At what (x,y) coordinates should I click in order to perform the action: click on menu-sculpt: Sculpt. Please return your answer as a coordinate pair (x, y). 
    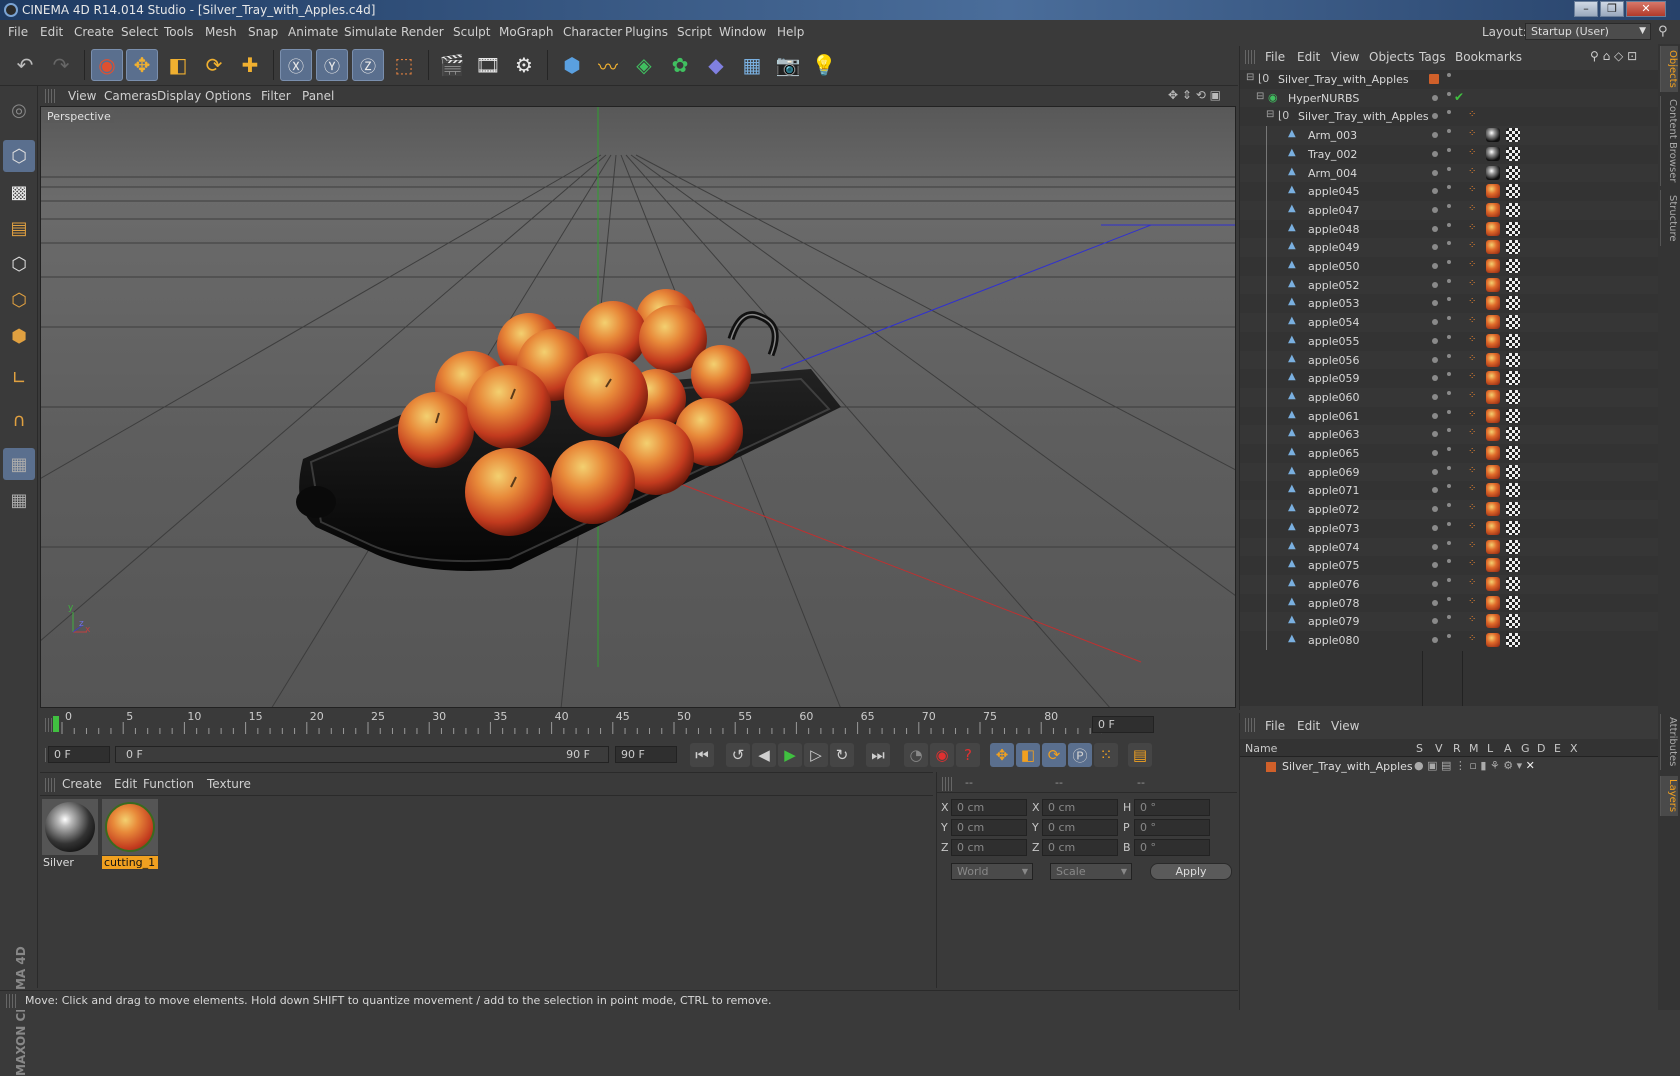
    Looking at the image, I should click on (471, 32).